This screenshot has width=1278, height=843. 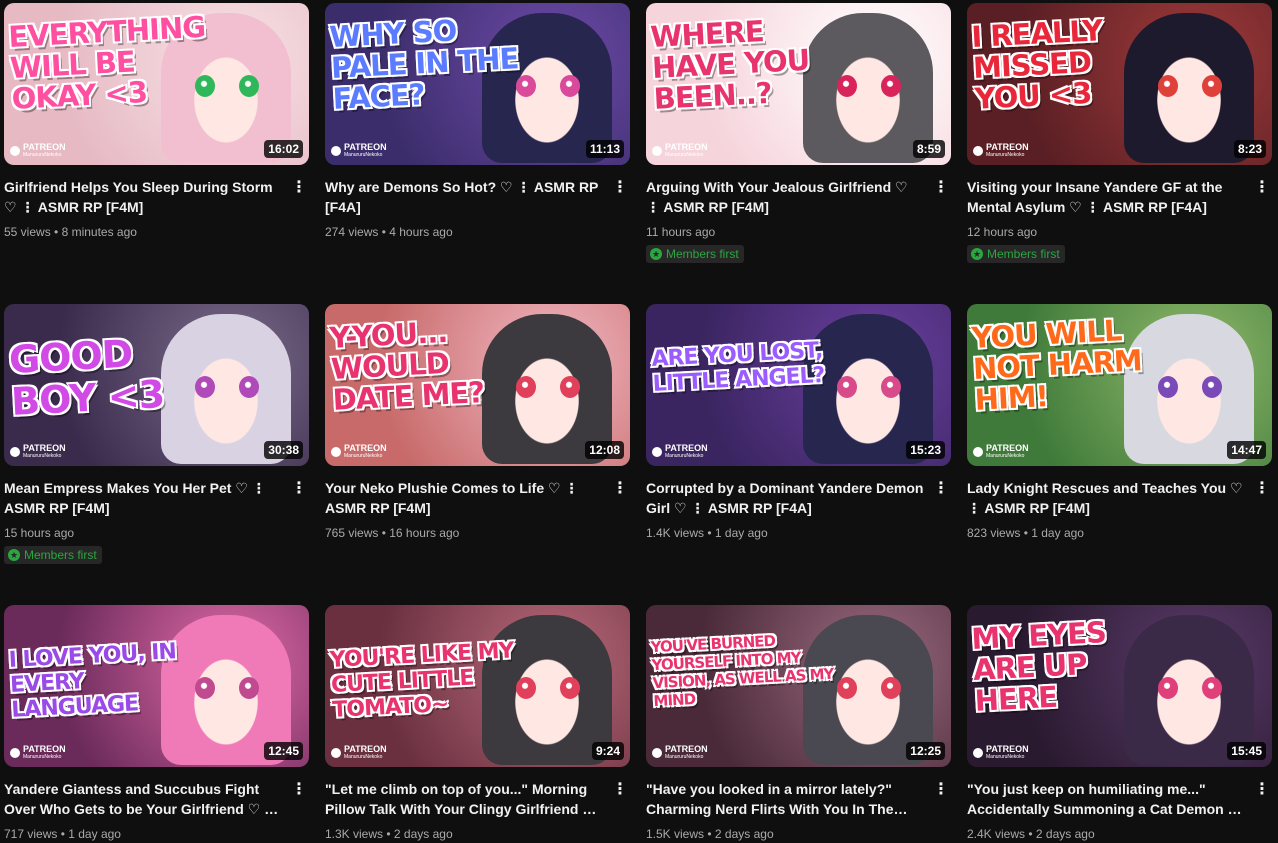 What do you see at coordinates (27, 232) in the screenshot?
I see `view-count: 55 views` at bounding box center [27, 232].